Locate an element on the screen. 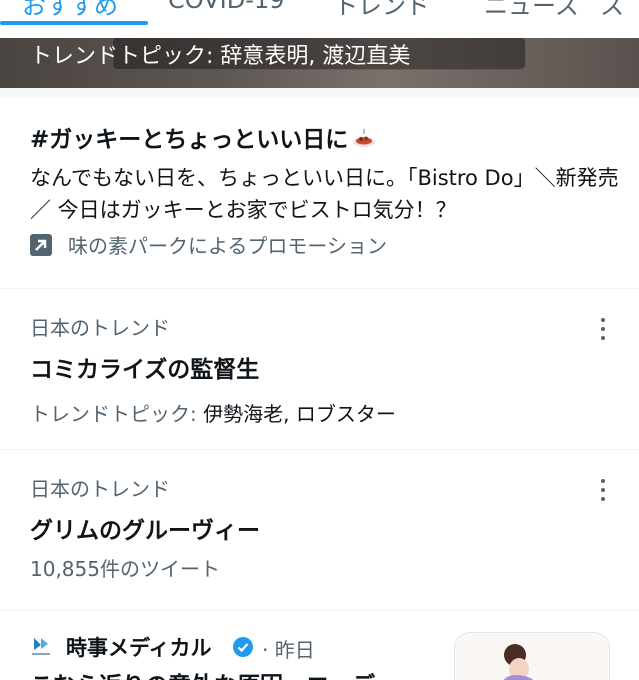 The width and height of the screenshot is (639, 680). trend-subtitle: トレンドトピック: 伊勢海老, ロブスター is located at coordinates (213, 414).